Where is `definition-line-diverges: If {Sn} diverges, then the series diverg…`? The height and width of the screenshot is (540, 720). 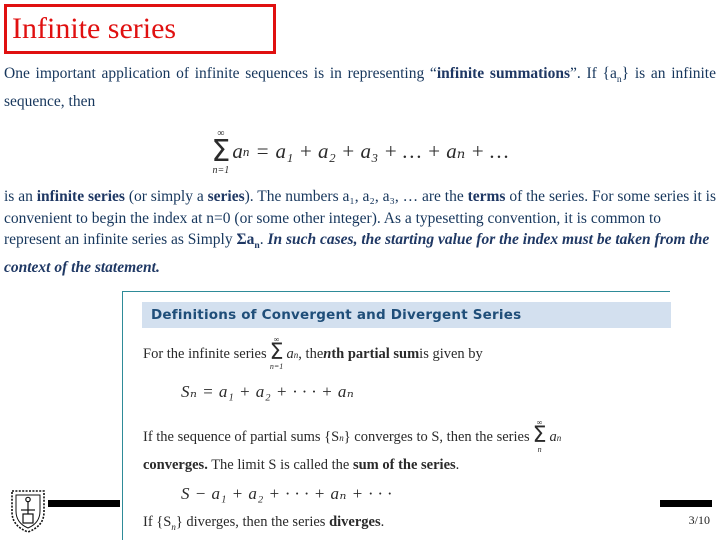 definition-line-diverges: If {Sn} diverges, then the series diverg… is located at coordinates (403, 523).